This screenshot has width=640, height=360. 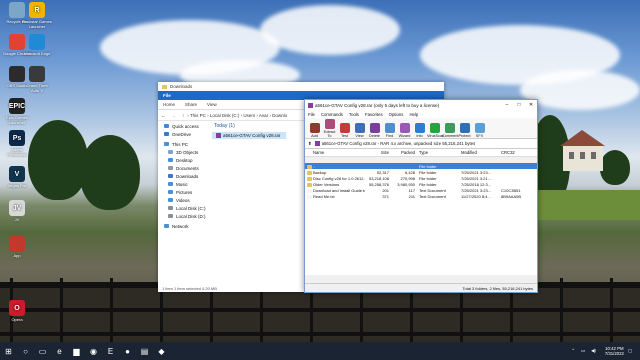 What do you see at coordinates (436, 136) in the screenshot?
I see `toolbar-button-label: VirusScan` at bounding box center [436, 136].